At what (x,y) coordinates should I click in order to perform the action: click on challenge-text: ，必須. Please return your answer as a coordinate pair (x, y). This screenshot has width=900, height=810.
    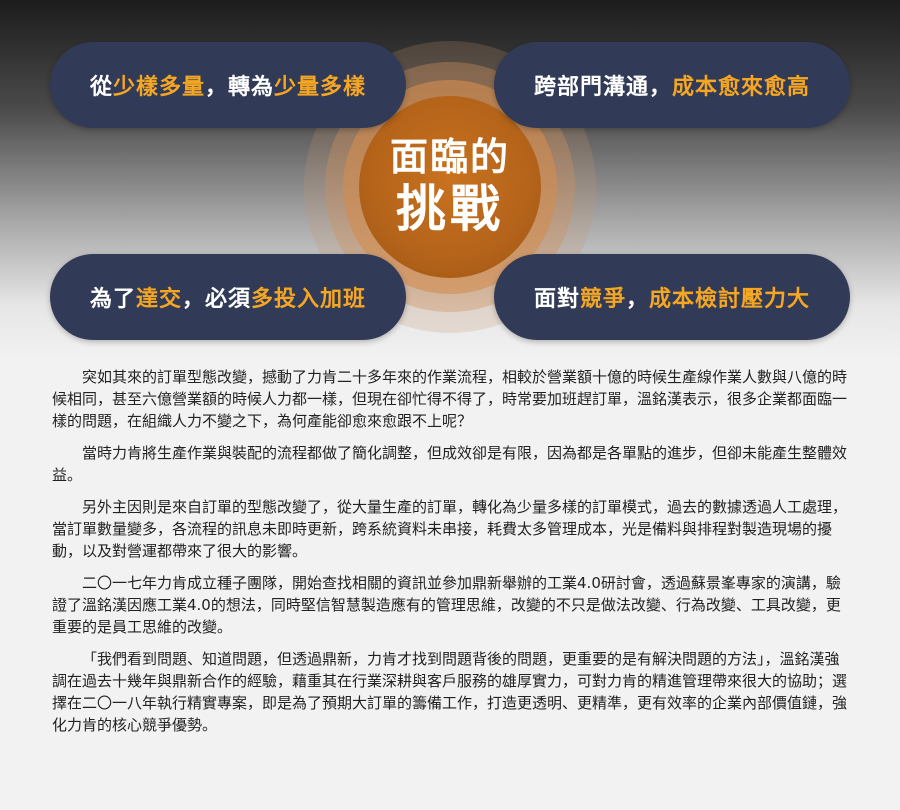
    Looking at the image, I should click on (217, 299).